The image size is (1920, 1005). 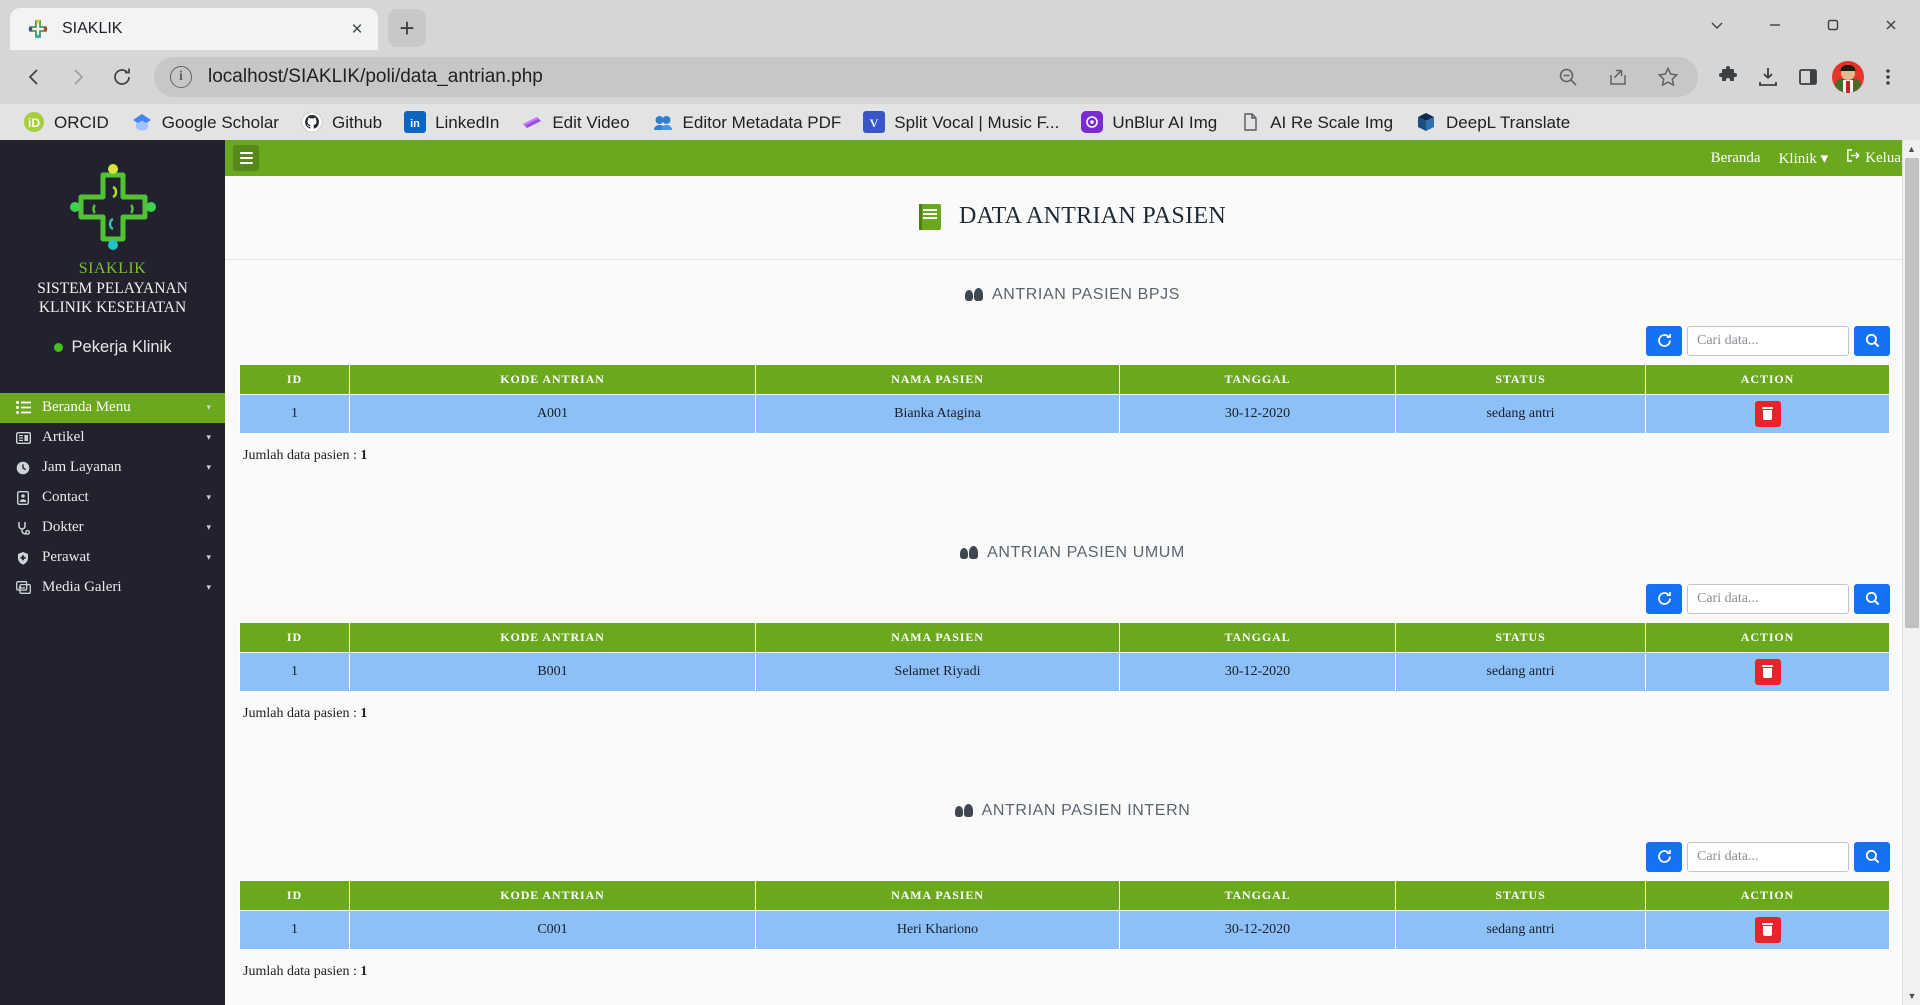 I want to click on section-title-label: ANTRIAN PASIEN BPJS, so click(x=1086, y=294).